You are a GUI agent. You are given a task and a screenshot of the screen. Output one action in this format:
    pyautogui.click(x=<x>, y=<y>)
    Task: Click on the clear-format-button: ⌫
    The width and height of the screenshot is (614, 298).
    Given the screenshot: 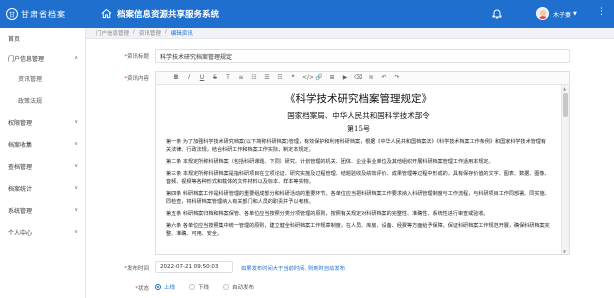 What is the action you would take?
    pyautogui.click(x=358, y=78)
    